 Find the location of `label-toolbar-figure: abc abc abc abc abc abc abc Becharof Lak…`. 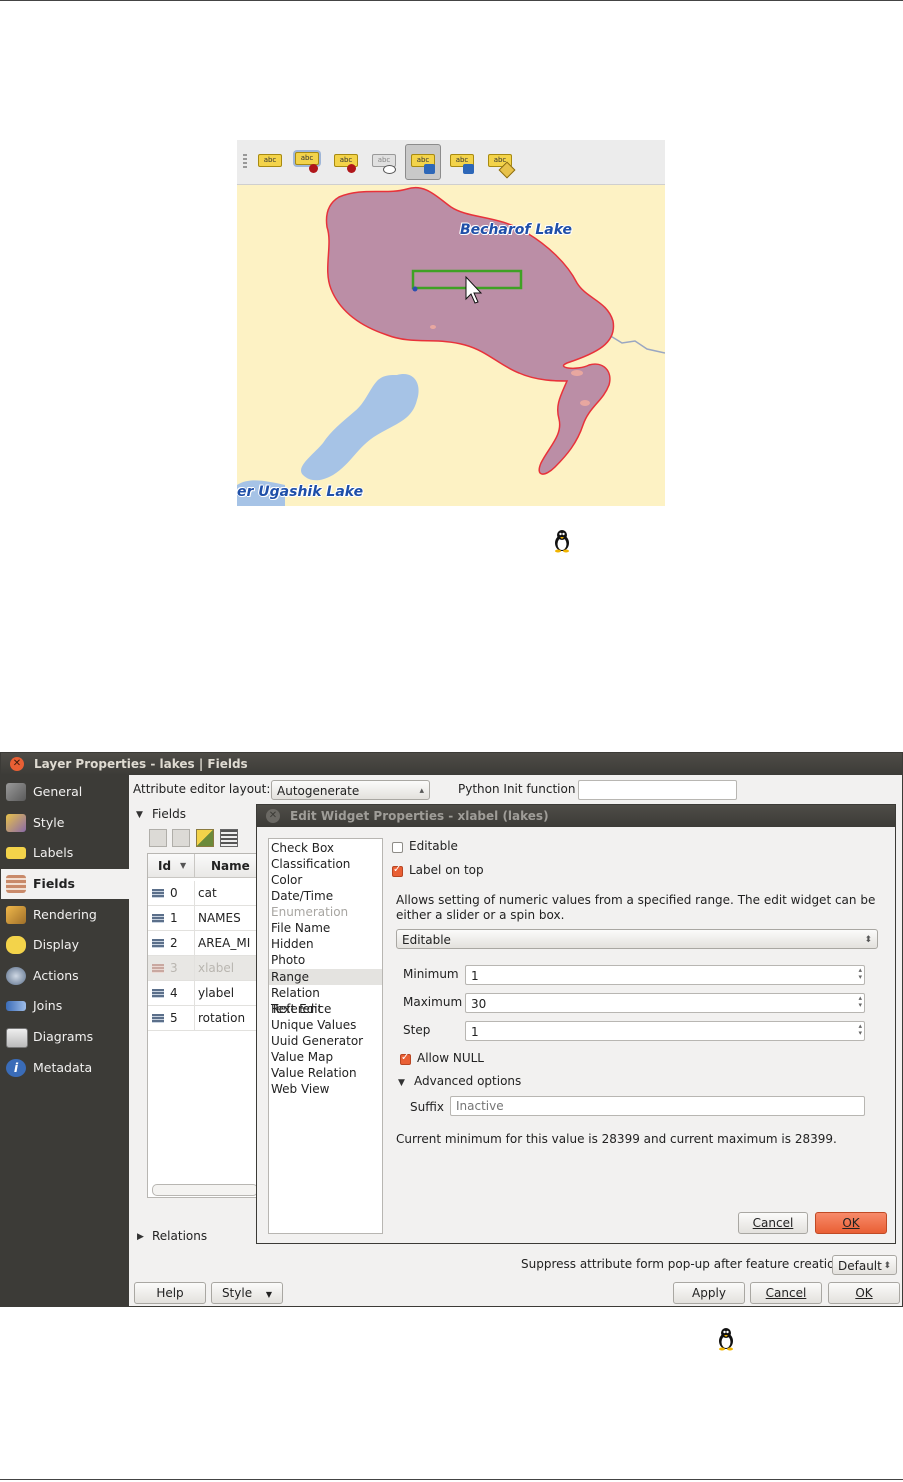

label-toolbar-figure: abc abc abc abc abc abc abc Becharof Lak… is located at coordinates (451, 323).